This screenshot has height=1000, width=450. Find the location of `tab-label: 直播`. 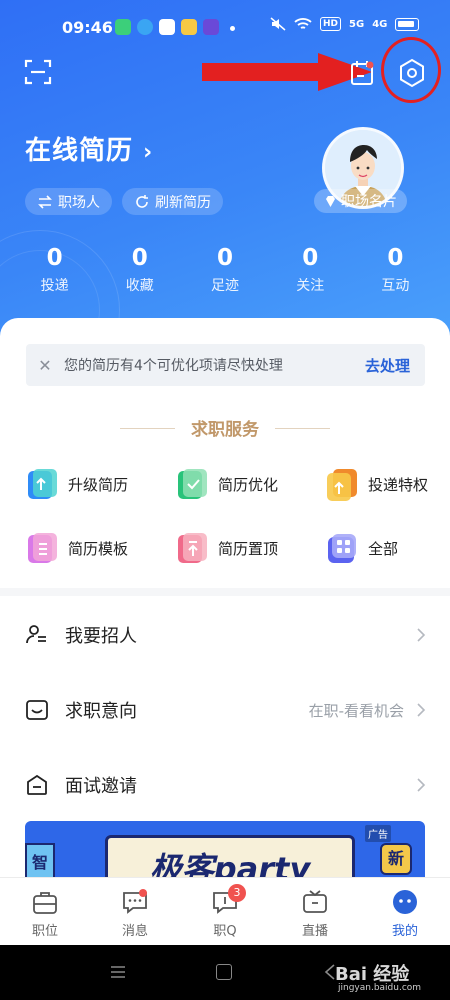

tab-label: 直播 is located at coordinates (314, 931).